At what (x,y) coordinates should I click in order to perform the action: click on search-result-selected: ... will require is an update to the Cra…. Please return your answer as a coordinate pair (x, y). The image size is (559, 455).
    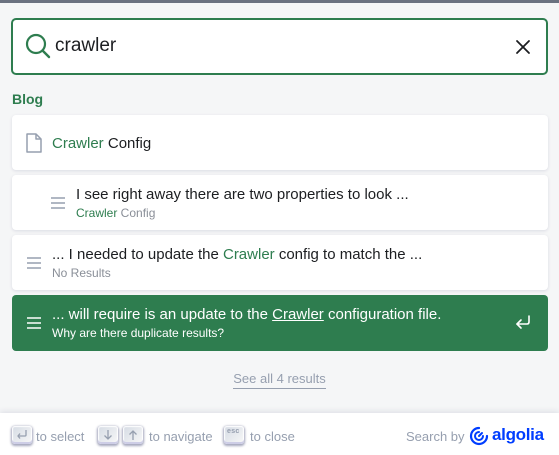
    Looking at the image, I should click on (280, 323).